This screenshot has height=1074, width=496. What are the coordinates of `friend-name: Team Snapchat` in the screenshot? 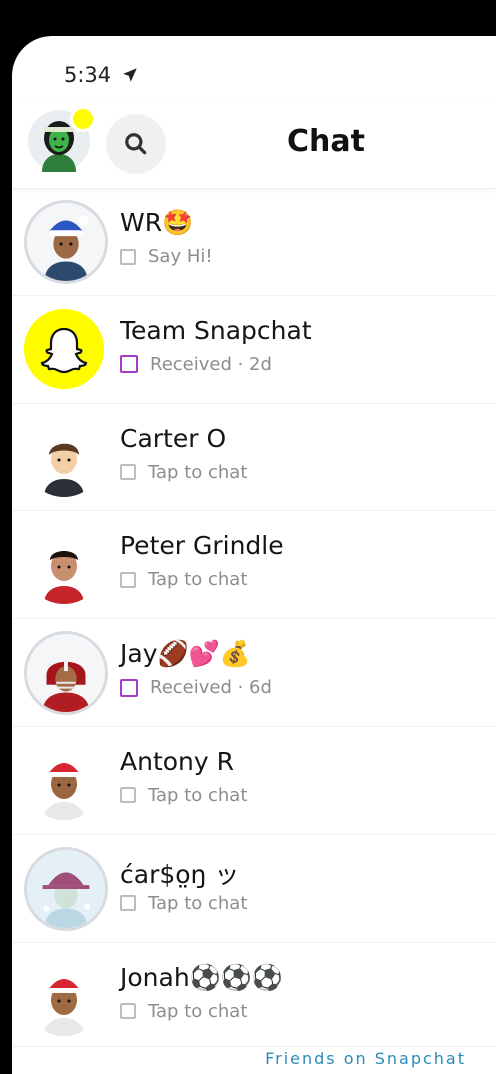 It's located at (216, 330).